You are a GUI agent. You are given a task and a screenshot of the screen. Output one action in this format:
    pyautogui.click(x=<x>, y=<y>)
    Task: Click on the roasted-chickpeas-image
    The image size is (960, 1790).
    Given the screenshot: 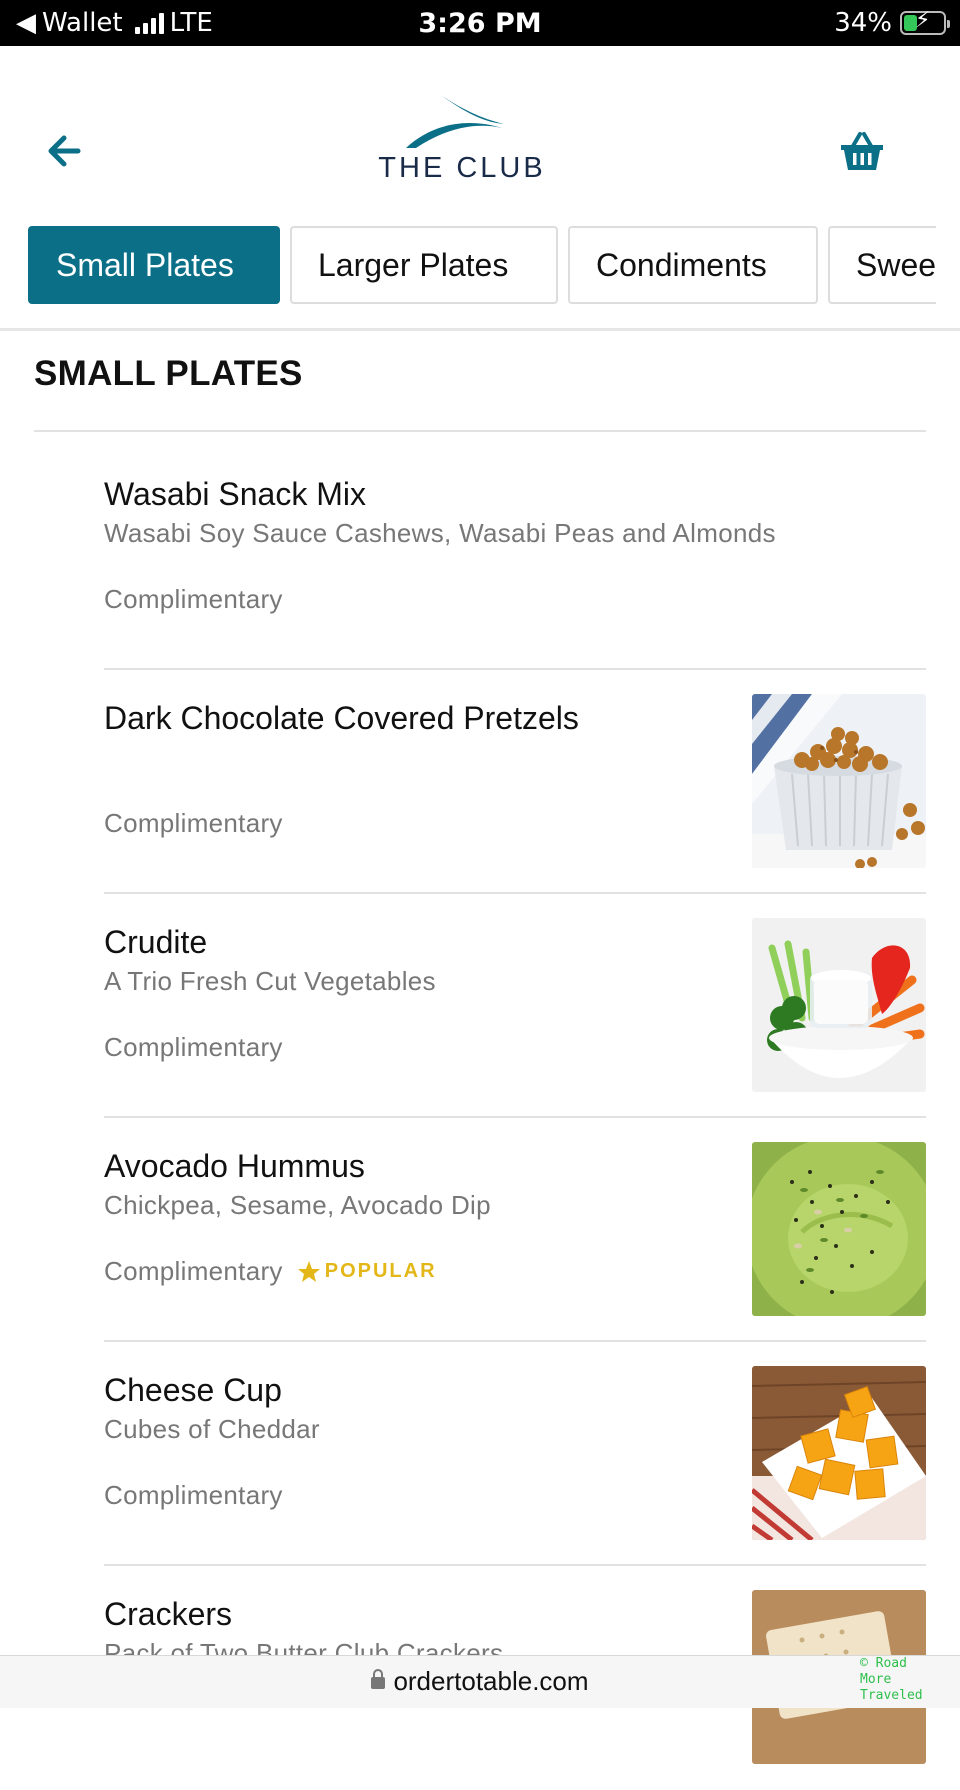 What is the action you would take?
    pyautogui.click(x=839, y=781)
    